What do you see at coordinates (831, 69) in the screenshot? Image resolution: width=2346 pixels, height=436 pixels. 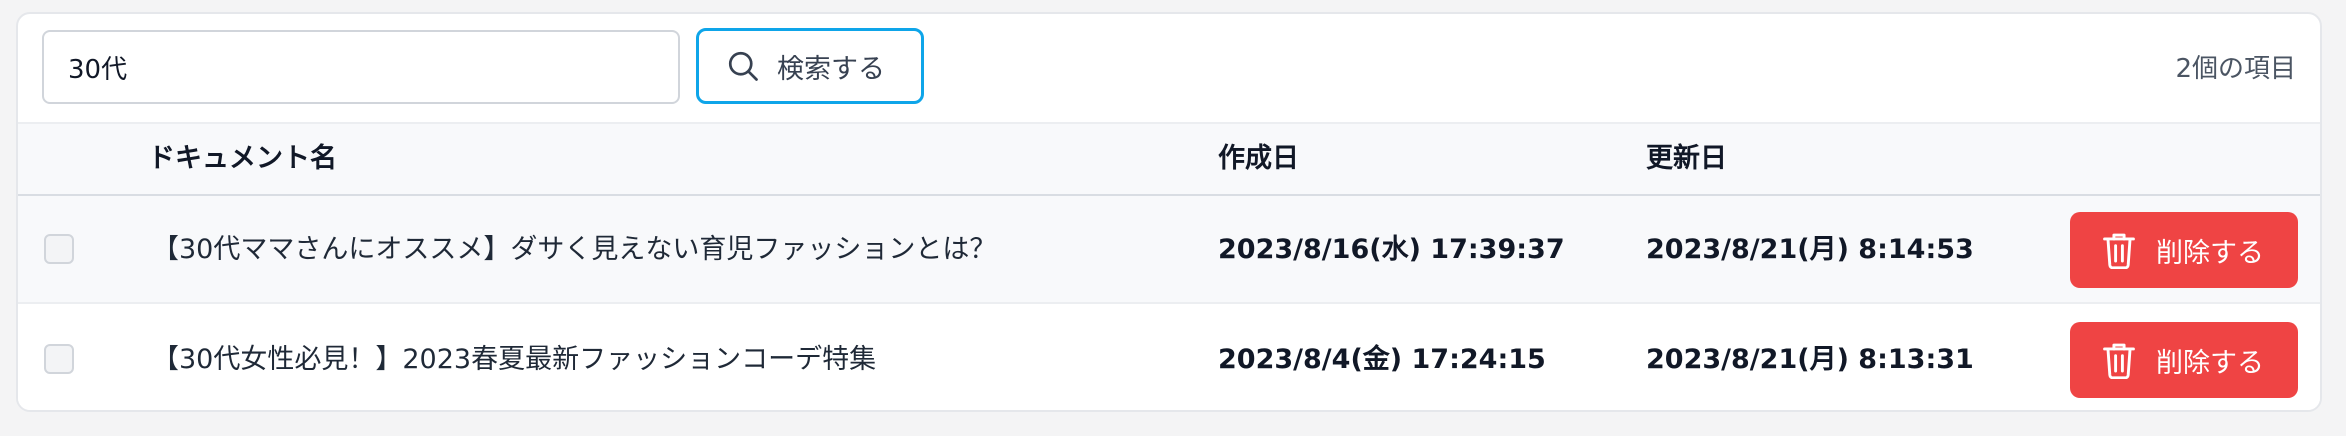 I see `search-button-label: 検索する` at bounding box center [831, 69].